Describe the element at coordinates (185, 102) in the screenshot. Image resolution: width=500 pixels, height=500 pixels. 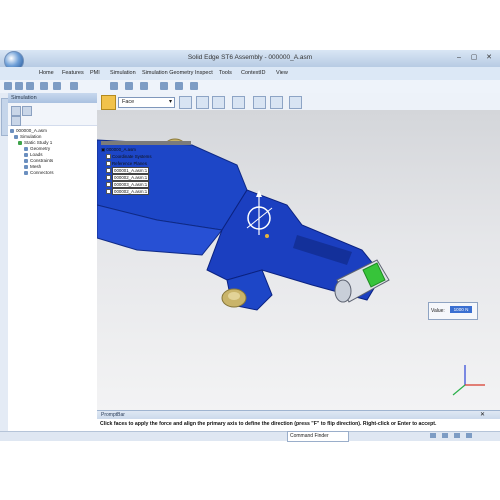
I see `face-select-icon` at that location.